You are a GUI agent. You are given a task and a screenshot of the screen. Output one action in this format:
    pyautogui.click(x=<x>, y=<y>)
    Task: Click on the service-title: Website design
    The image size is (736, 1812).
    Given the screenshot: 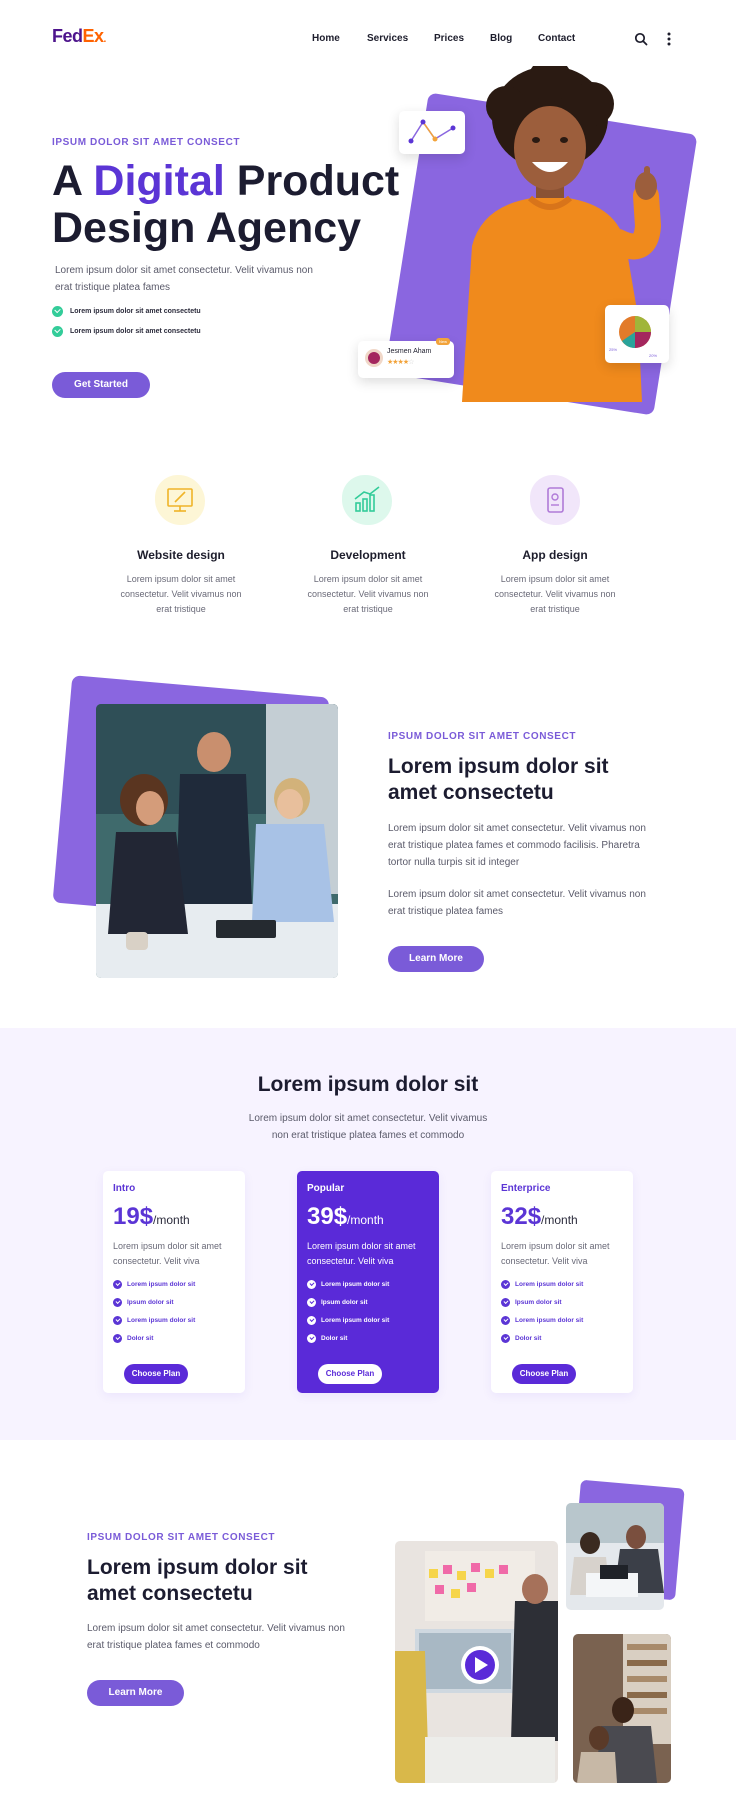 What is the action you would take?
    pyautogui.click(x=181, y=555)
    